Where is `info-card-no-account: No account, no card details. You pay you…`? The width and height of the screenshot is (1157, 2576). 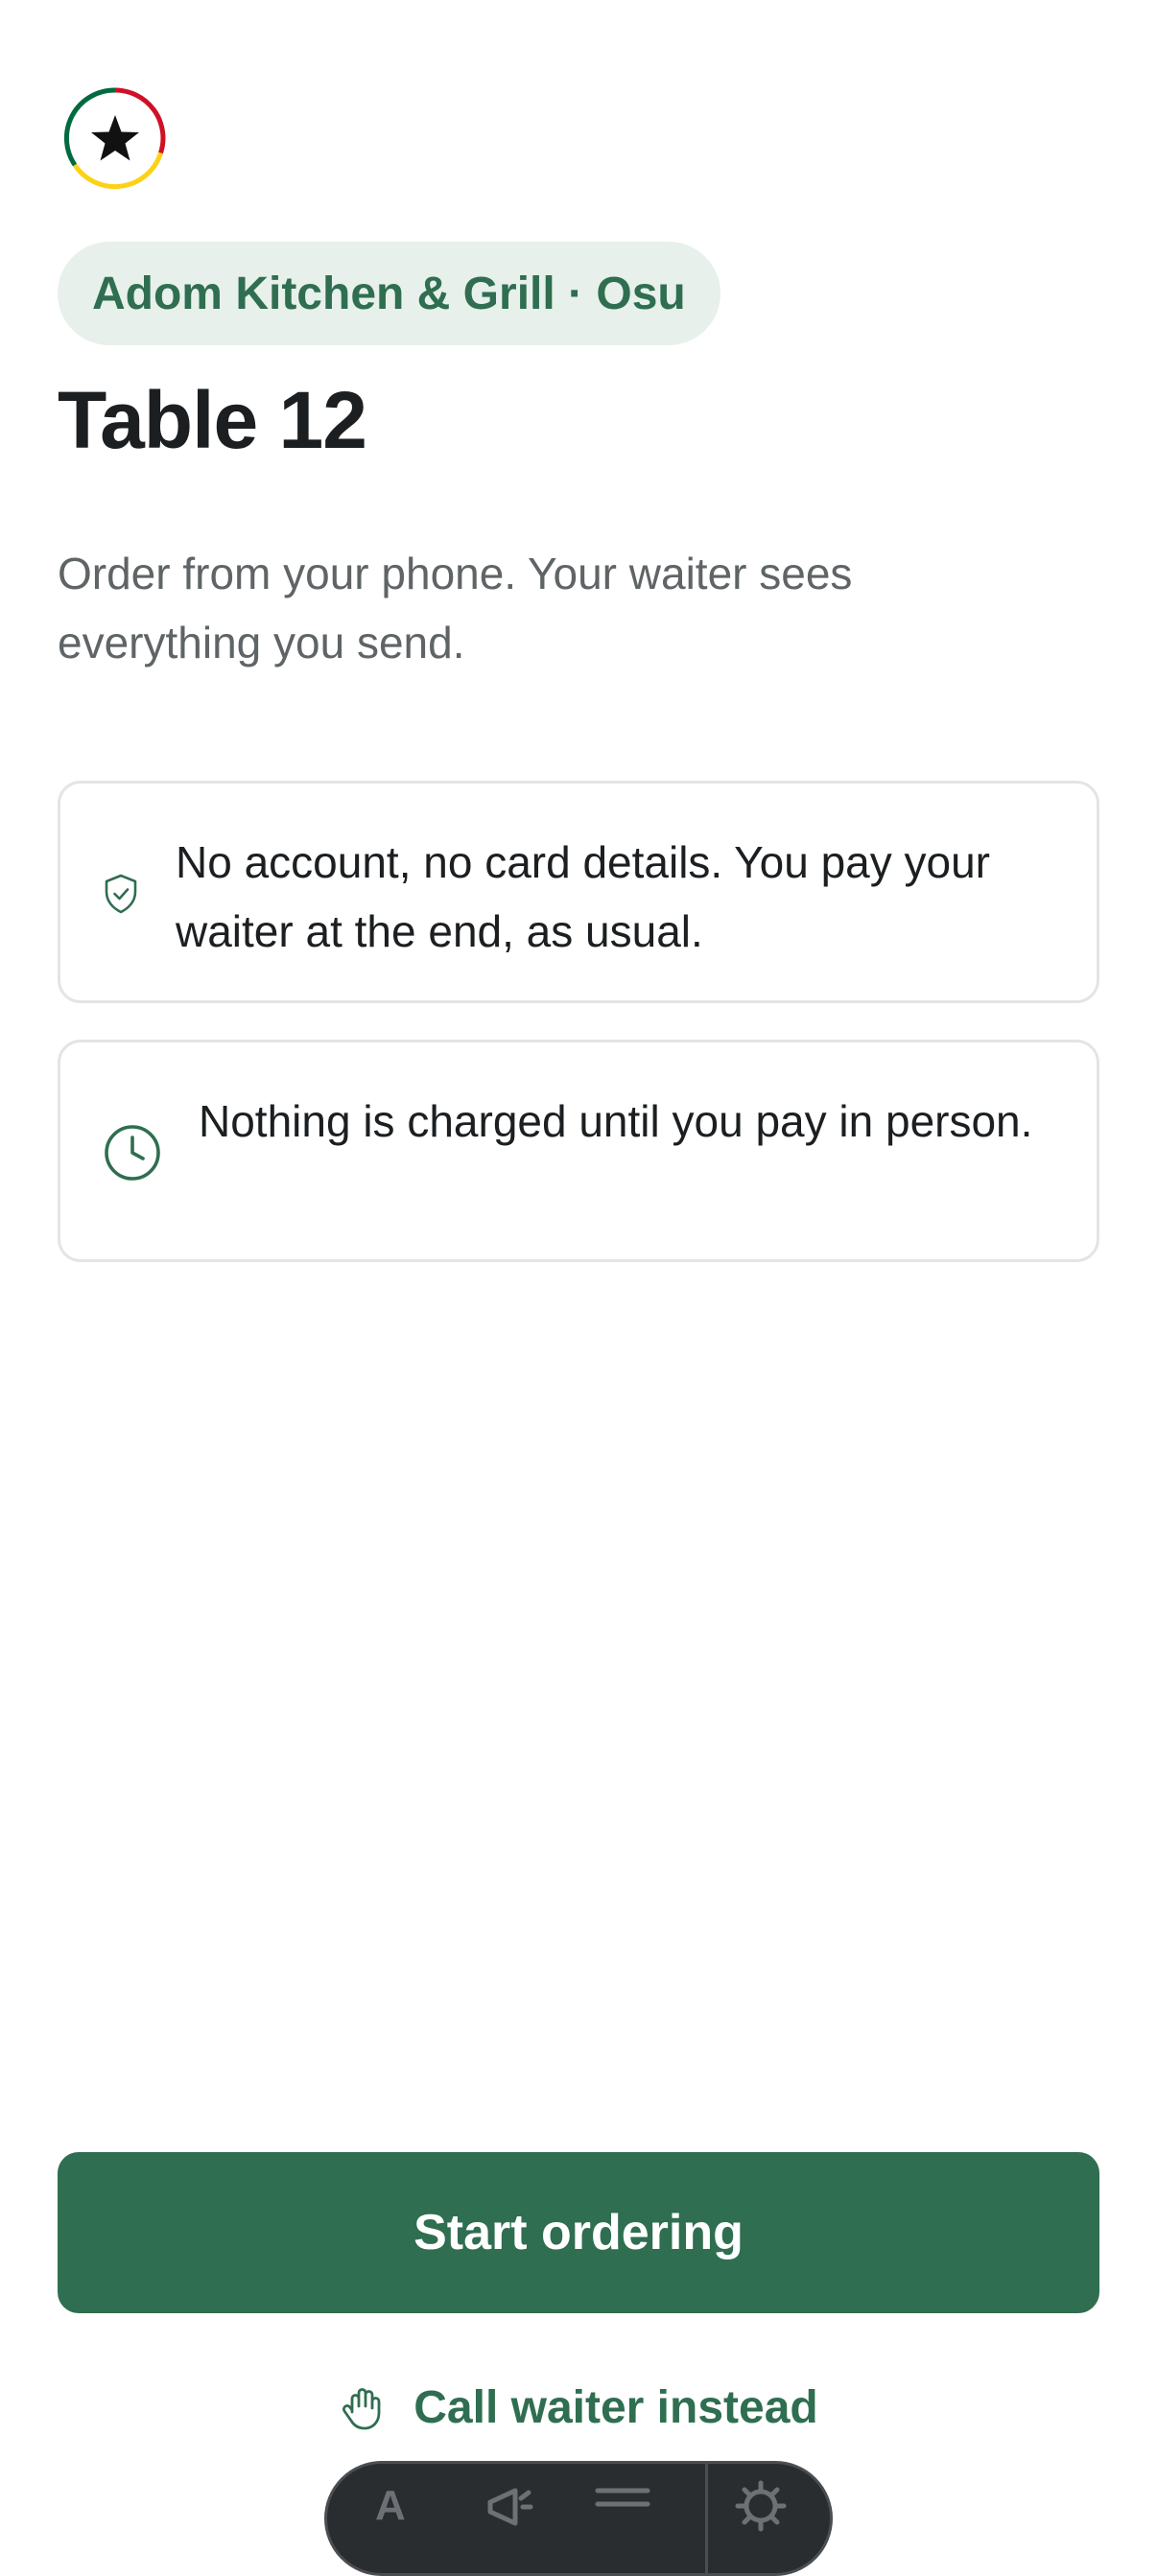 info-card-no-account: No account, no card details. You pay you… is located at coordinates (578, 892).